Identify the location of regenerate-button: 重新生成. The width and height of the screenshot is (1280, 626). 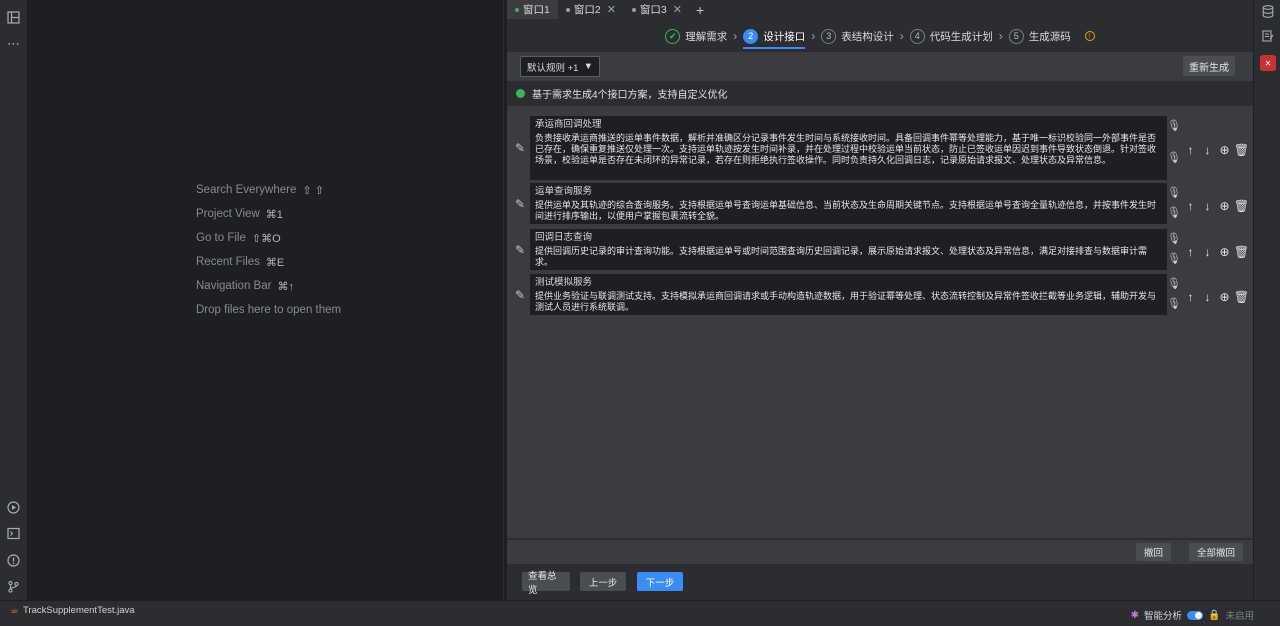
(1209, 66).